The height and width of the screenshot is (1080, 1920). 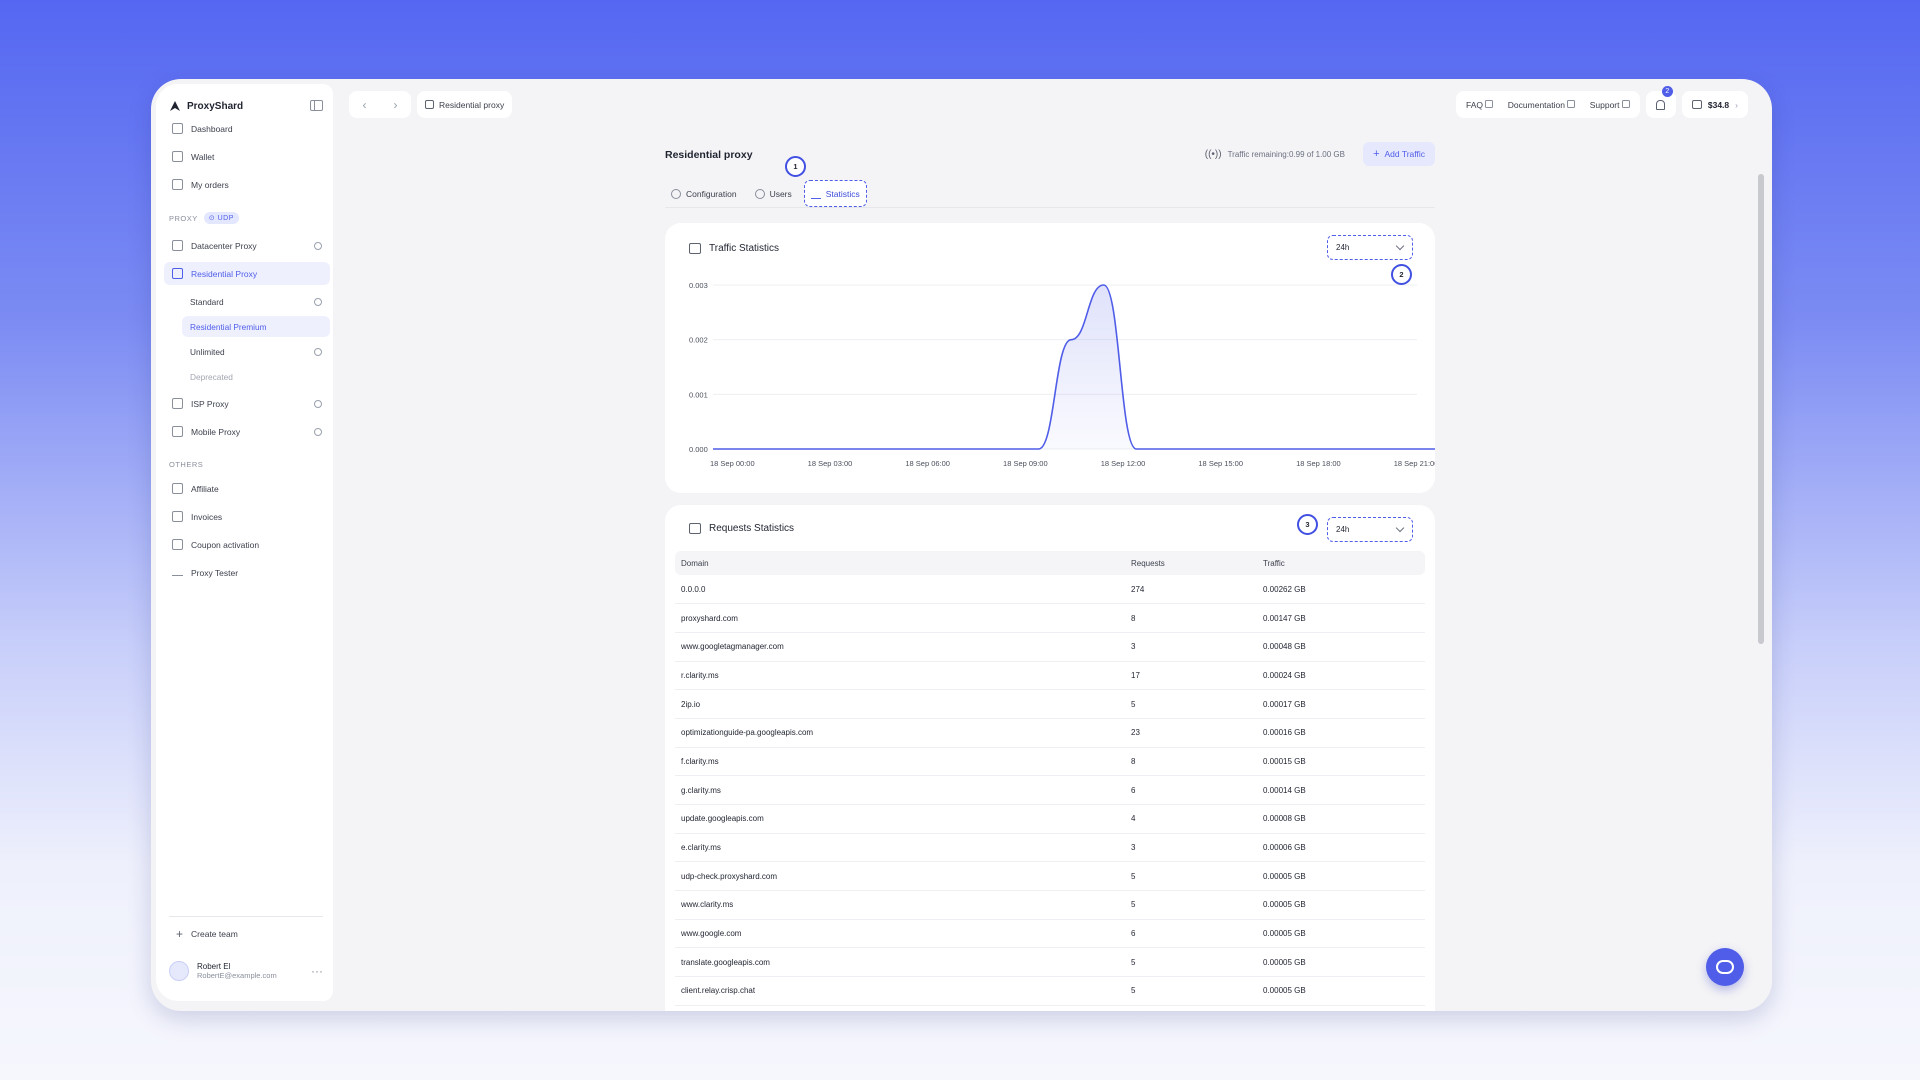 What do you see at coordinates (1475, 104) in the screenshot?
I see `faq-label: FAQ` at bounding box center [1475, 104].